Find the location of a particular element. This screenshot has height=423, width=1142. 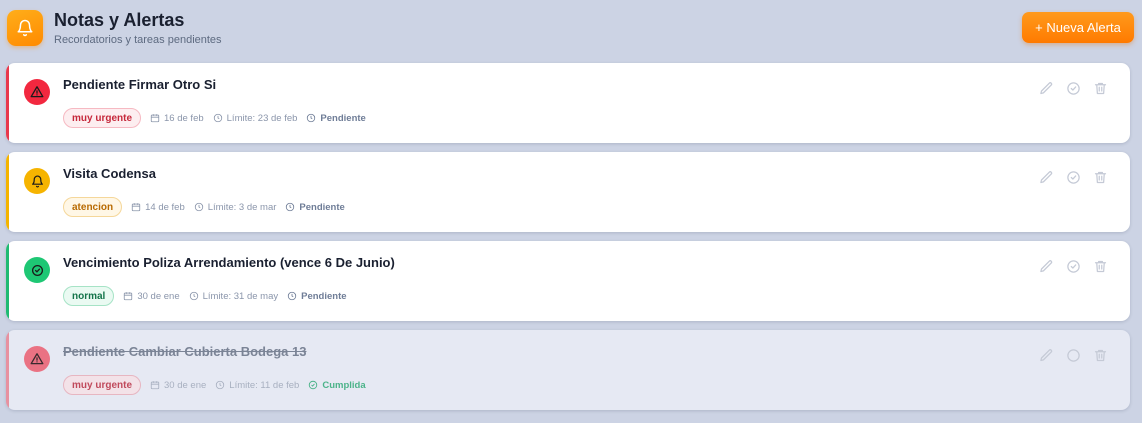

note-title: Pendiente Firmar Otro Si is located at coordinates (140, 84).